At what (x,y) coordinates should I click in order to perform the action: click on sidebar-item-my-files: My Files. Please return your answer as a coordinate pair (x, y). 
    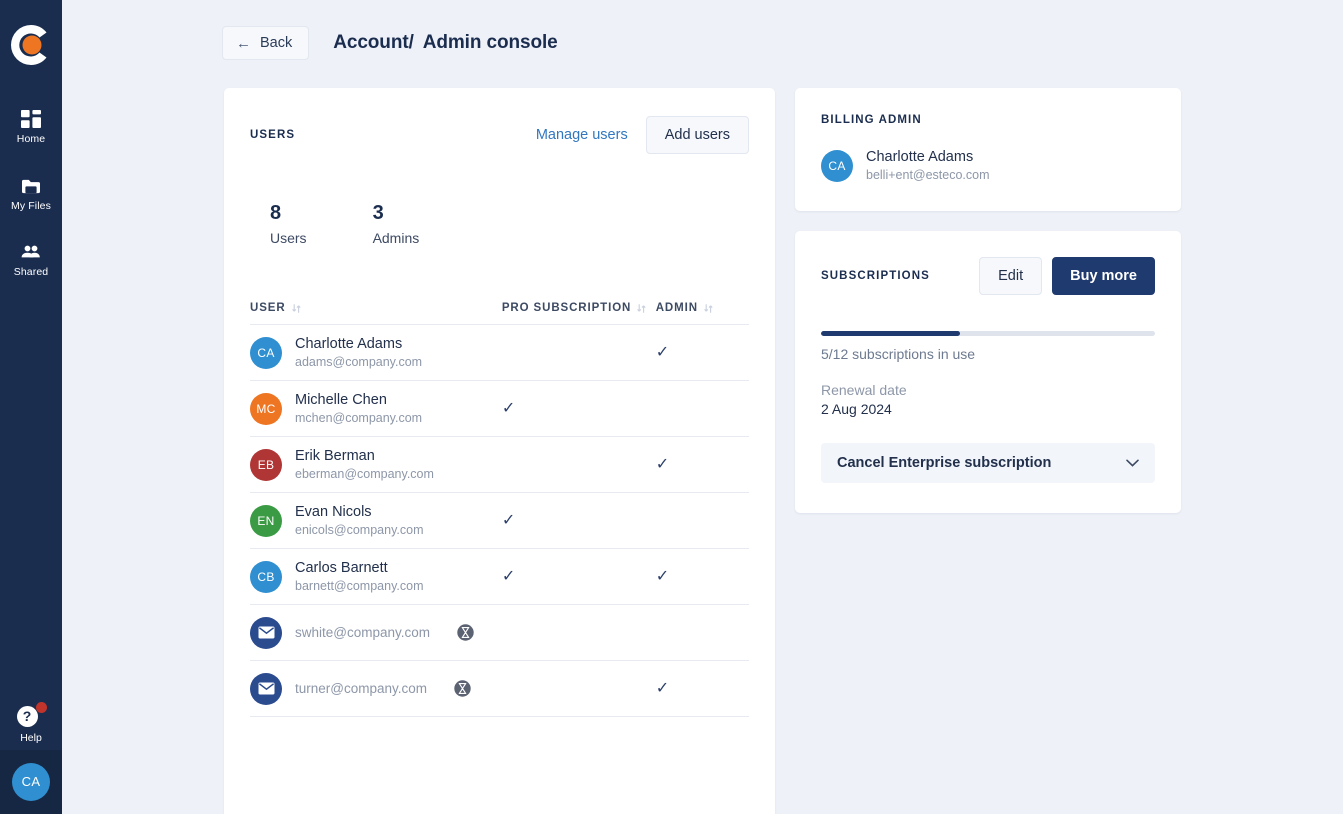
    Looking at the image, I should click on (31, 193).